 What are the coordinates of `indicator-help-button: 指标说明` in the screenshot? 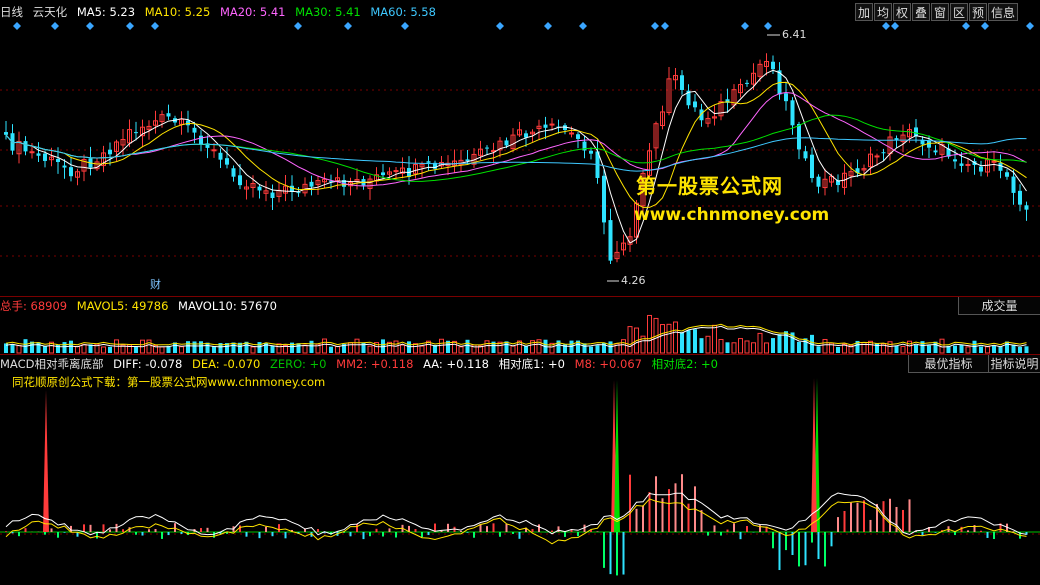 It's located at (1014, 364).